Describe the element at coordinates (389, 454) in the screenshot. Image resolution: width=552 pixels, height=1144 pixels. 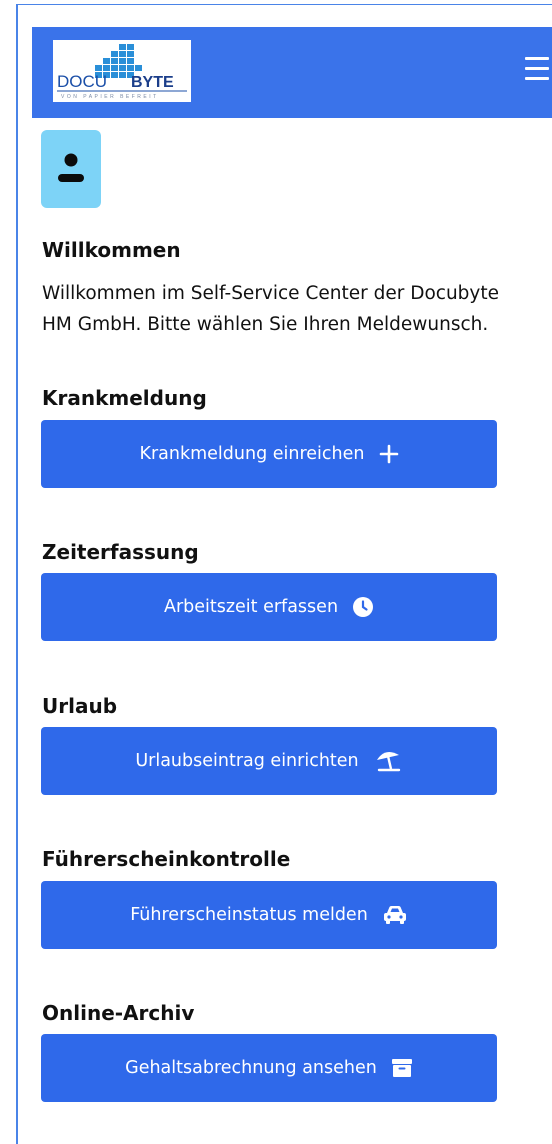
I see `plus-icon` at that location.